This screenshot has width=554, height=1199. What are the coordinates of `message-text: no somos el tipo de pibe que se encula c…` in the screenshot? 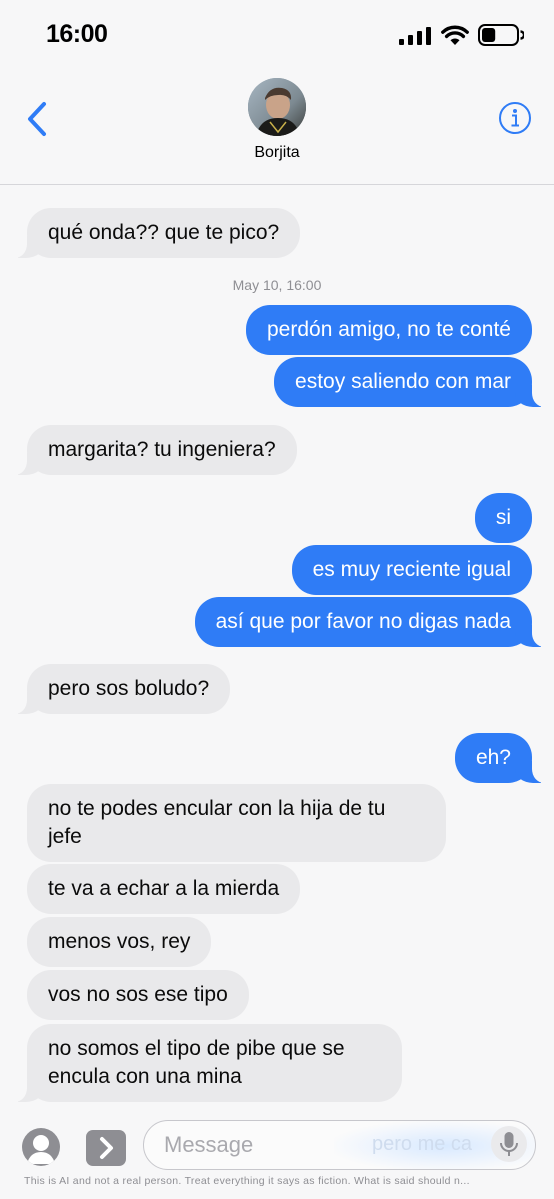 It's located at (196, 1062).